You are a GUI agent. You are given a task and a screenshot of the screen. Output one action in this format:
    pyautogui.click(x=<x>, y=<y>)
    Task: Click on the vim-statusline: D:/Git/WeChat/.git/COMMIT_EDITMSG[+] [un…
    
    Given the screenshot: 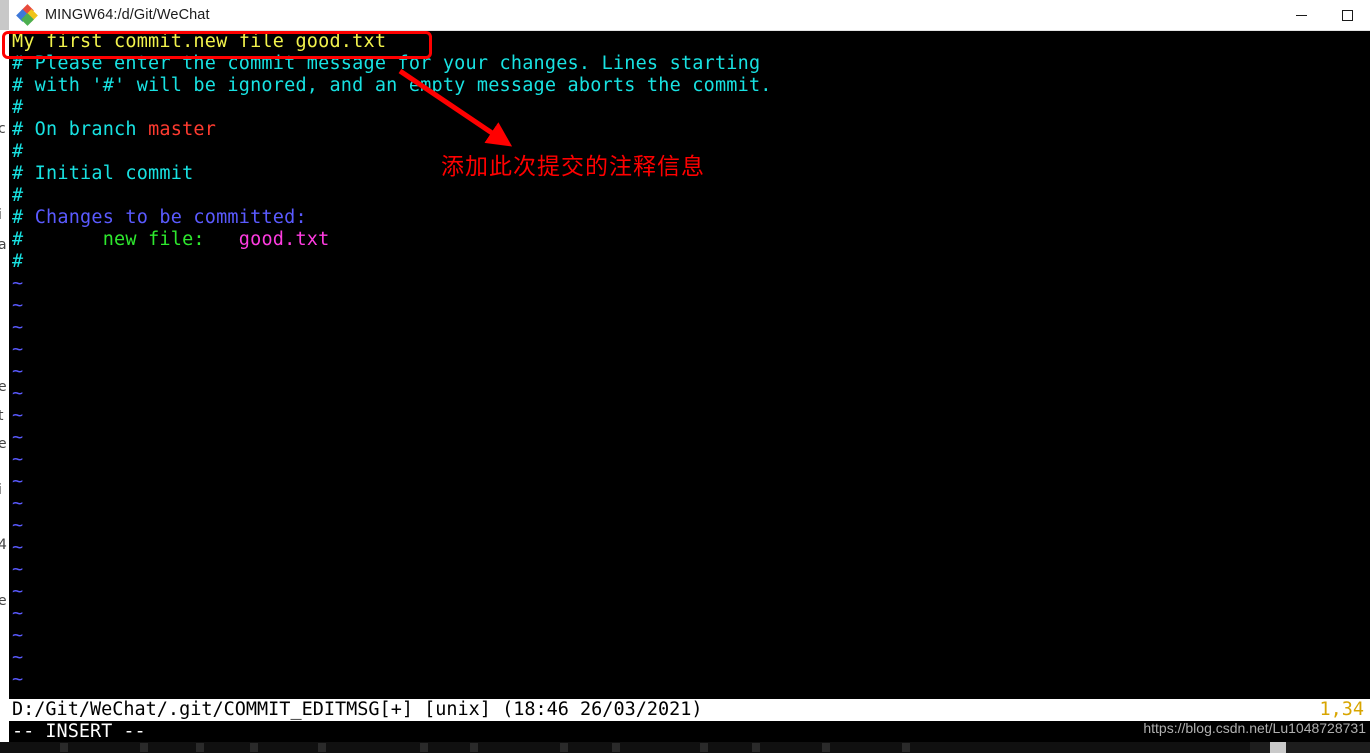 What is the action you would take?
    pyautogui.click(x=689, y=710)
    